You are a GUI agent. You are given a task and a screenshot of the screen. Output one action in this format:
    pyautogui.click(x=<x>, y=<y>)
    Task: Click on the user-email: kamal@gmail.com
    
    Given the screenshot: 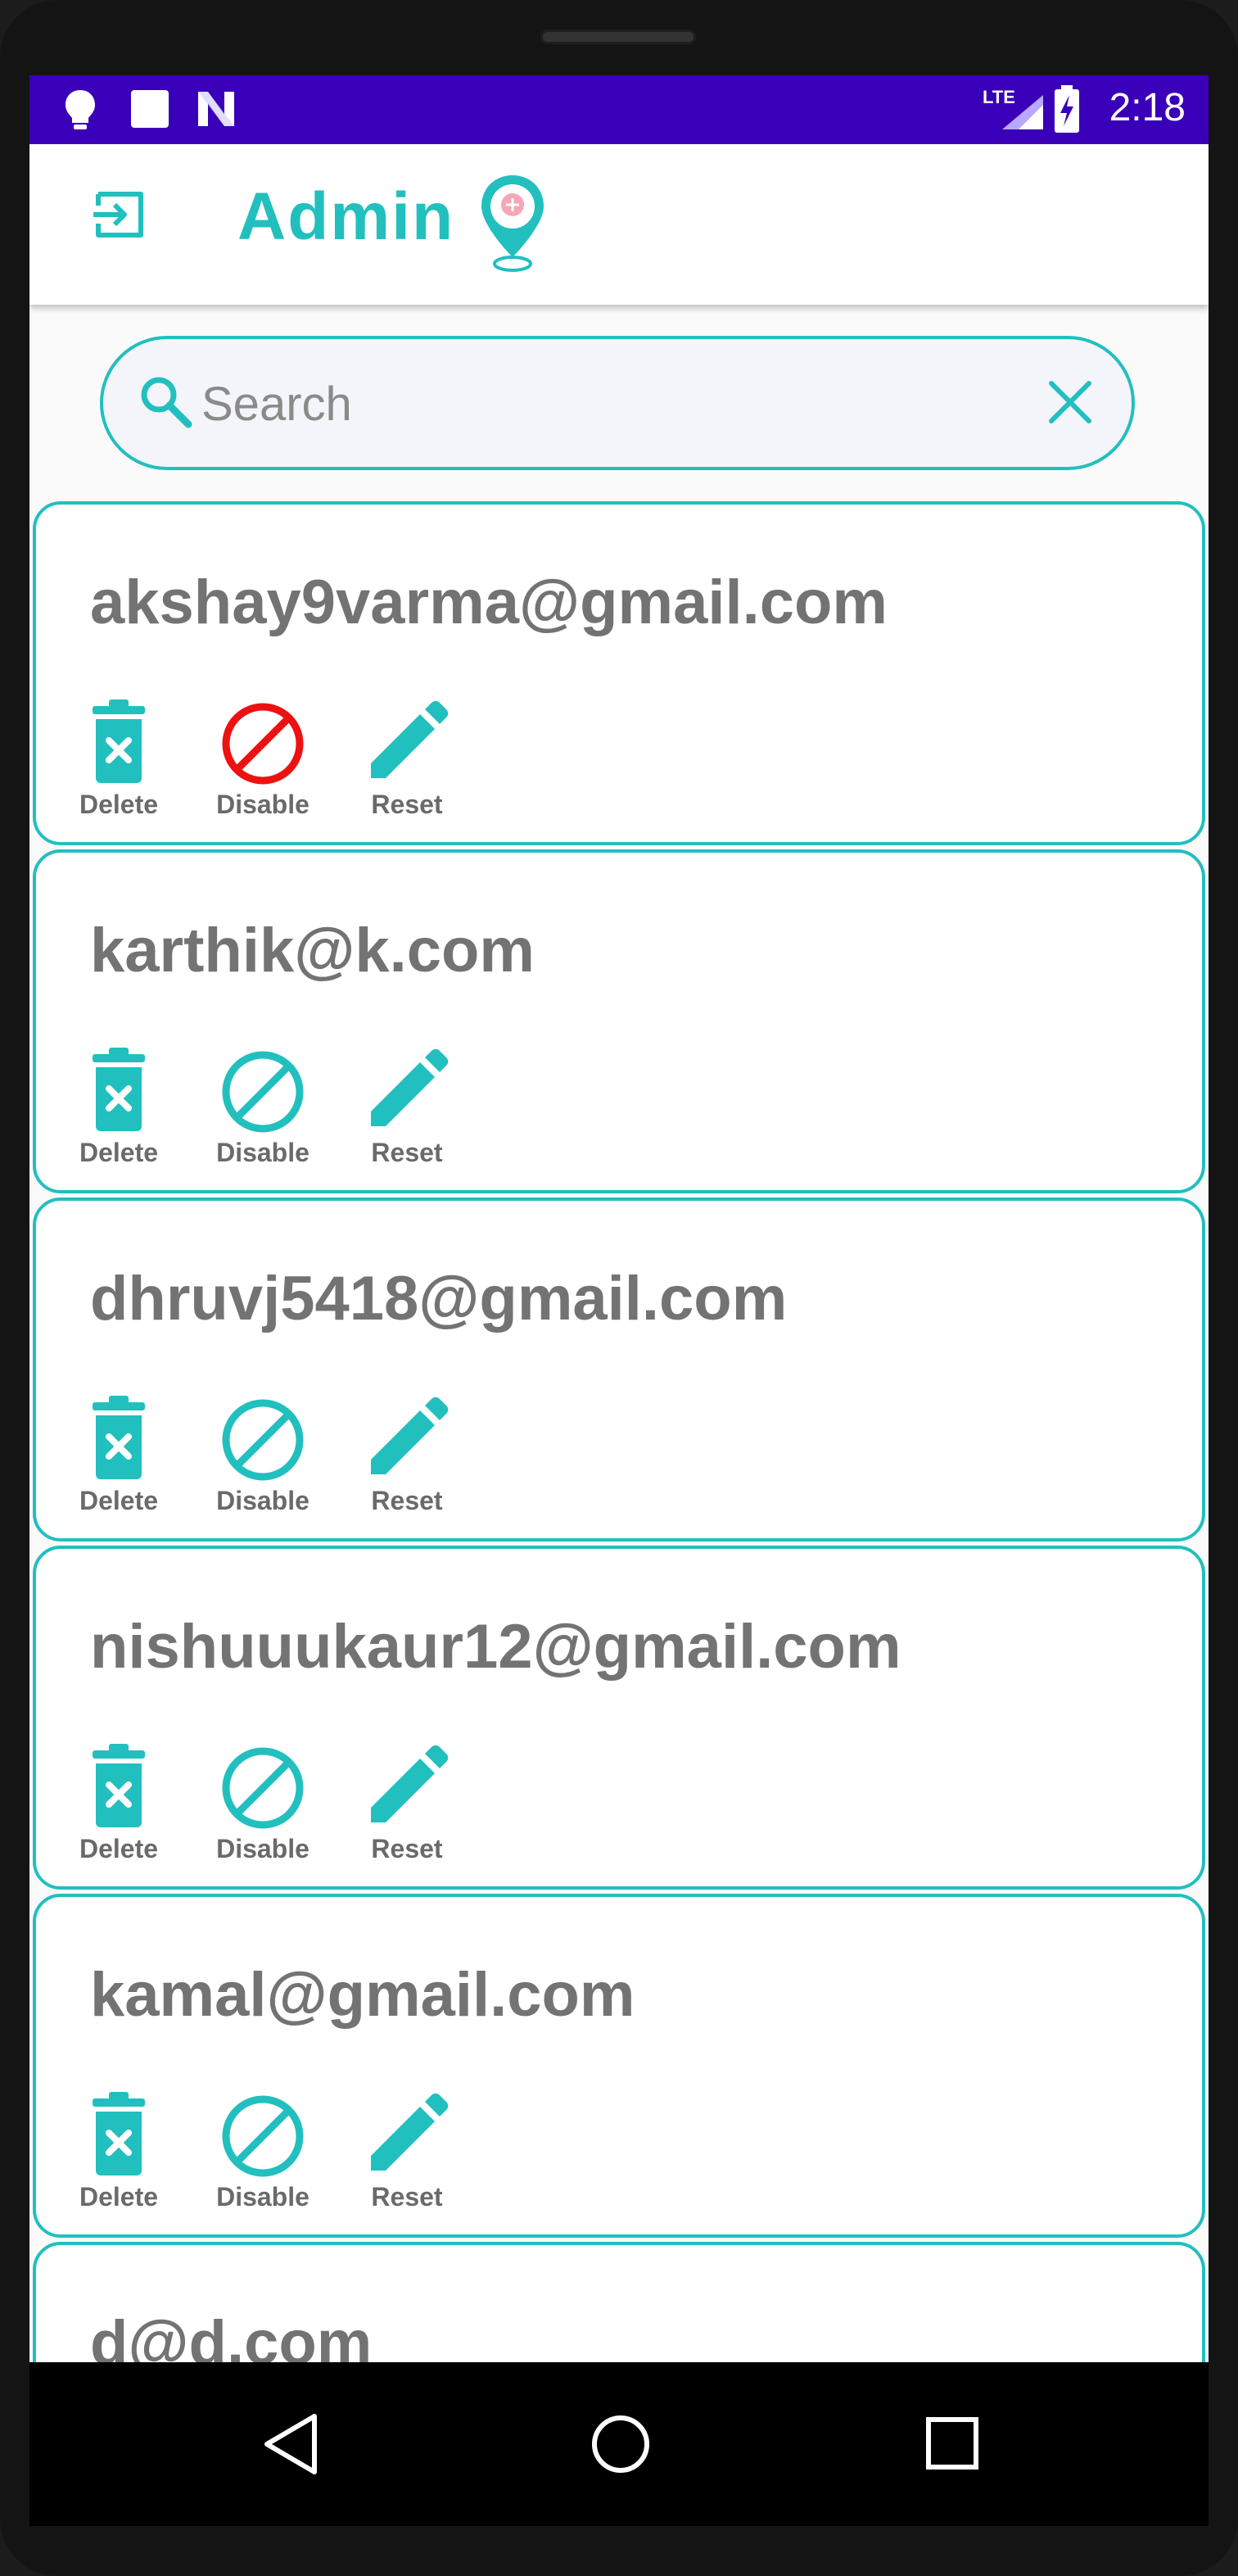 What is the action you would take?
    pyautogui.click(x=363, y=1995)
    